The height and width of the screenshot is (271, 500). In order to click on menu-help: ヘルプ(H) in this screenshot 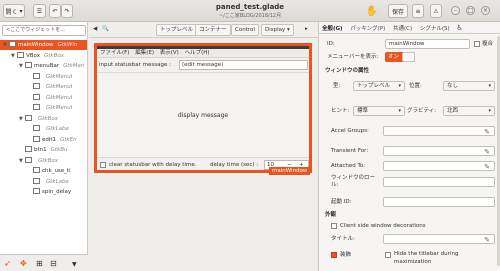, I will do `click(197, 53)`.